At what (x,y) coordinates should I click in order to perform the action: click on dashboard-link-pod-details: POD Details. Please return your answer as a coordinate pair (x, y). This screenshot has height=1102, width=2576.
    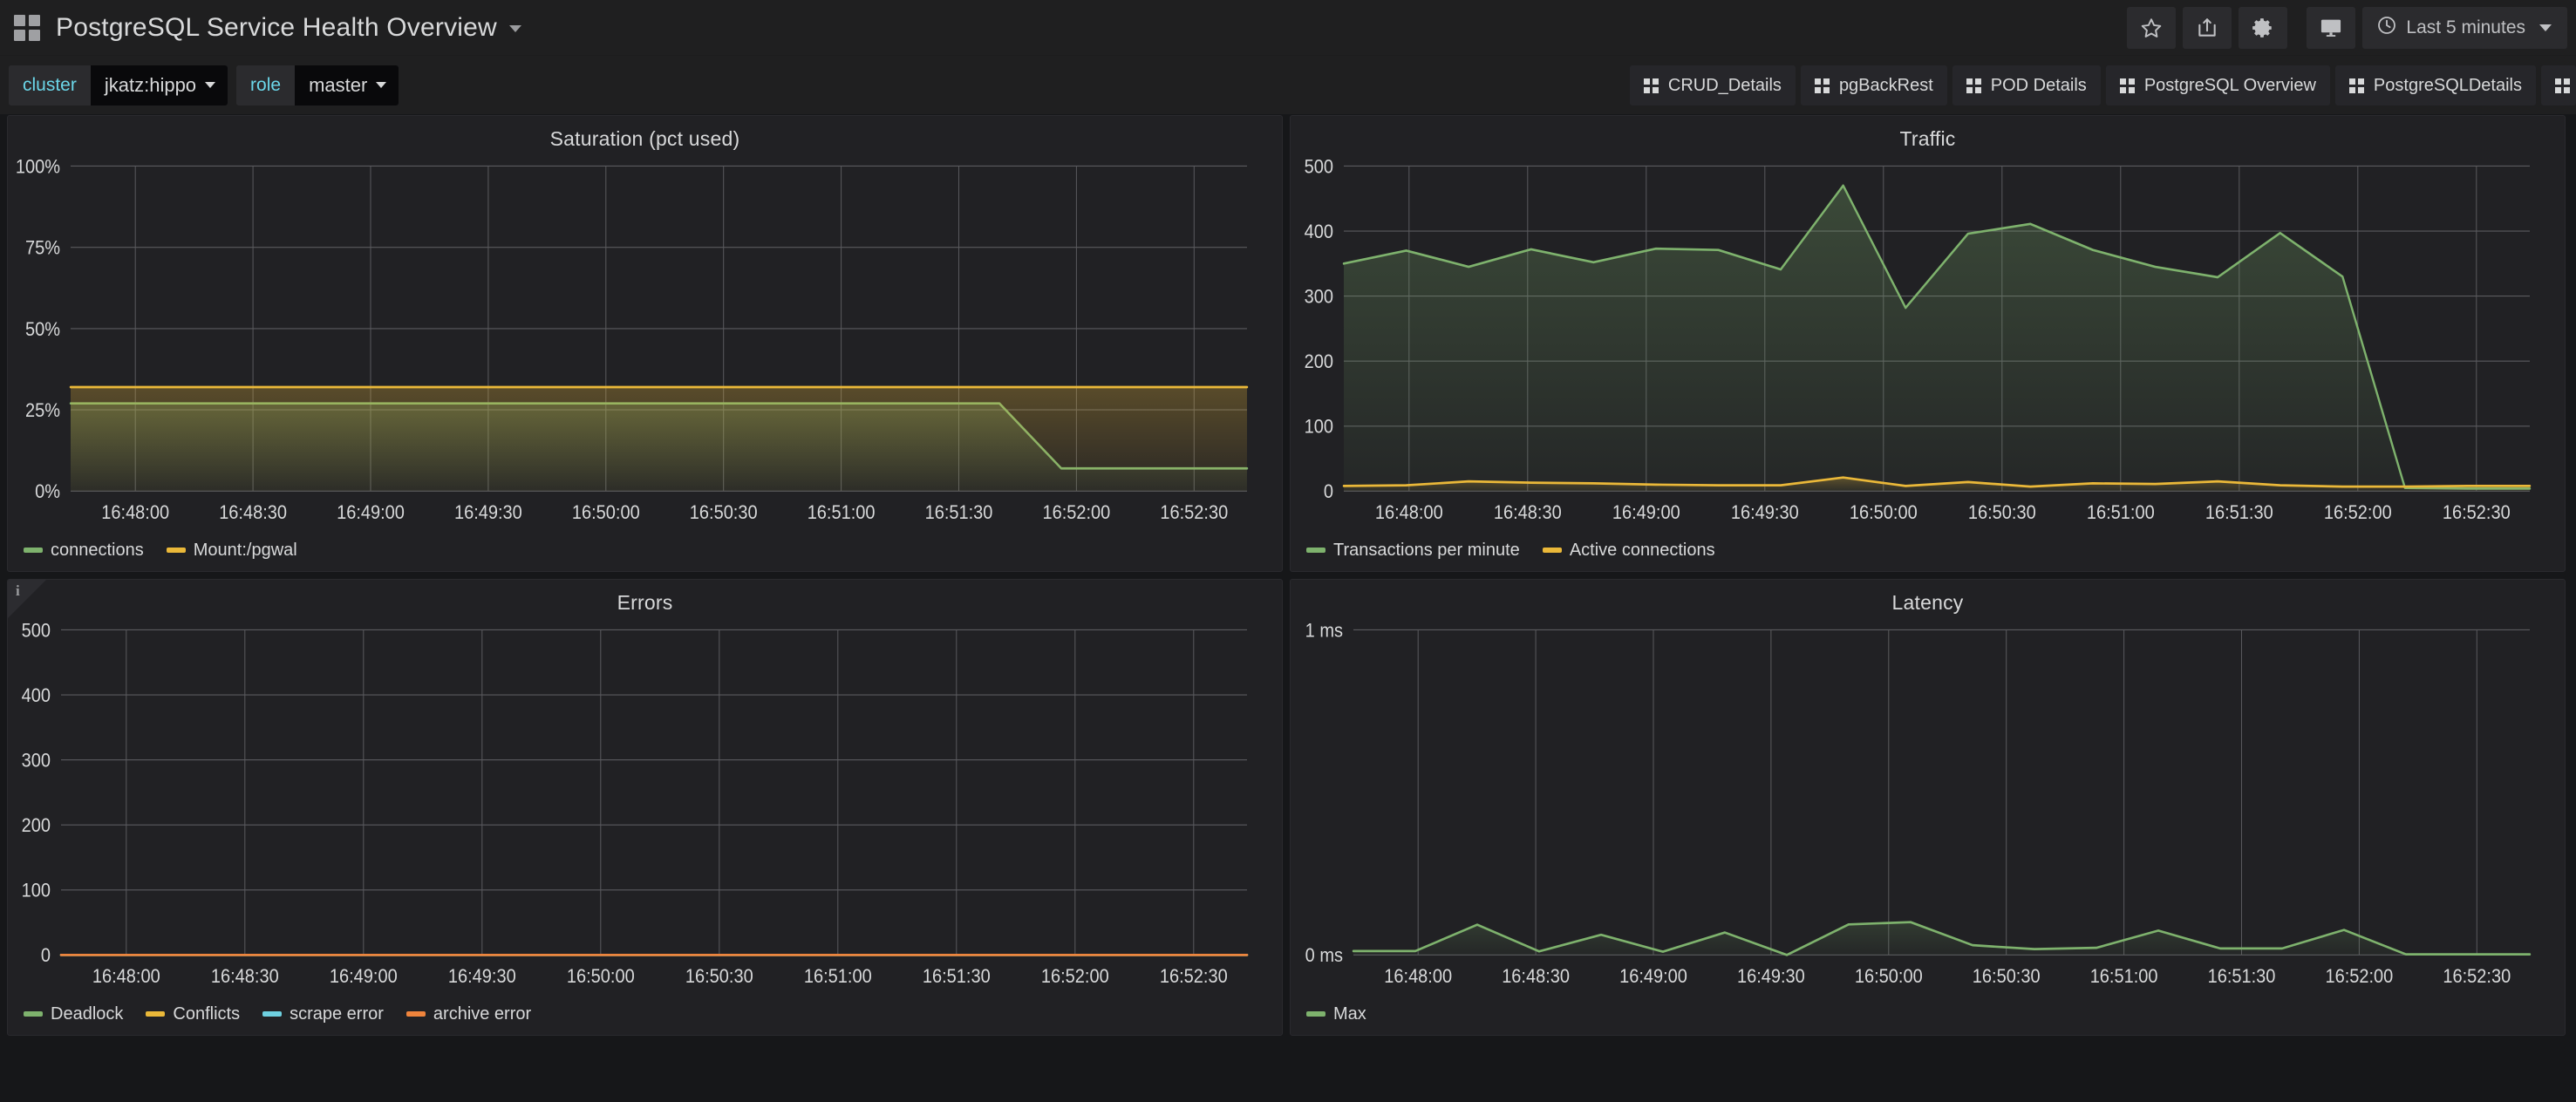
    Looking at the image, I should click on (2026, 85).